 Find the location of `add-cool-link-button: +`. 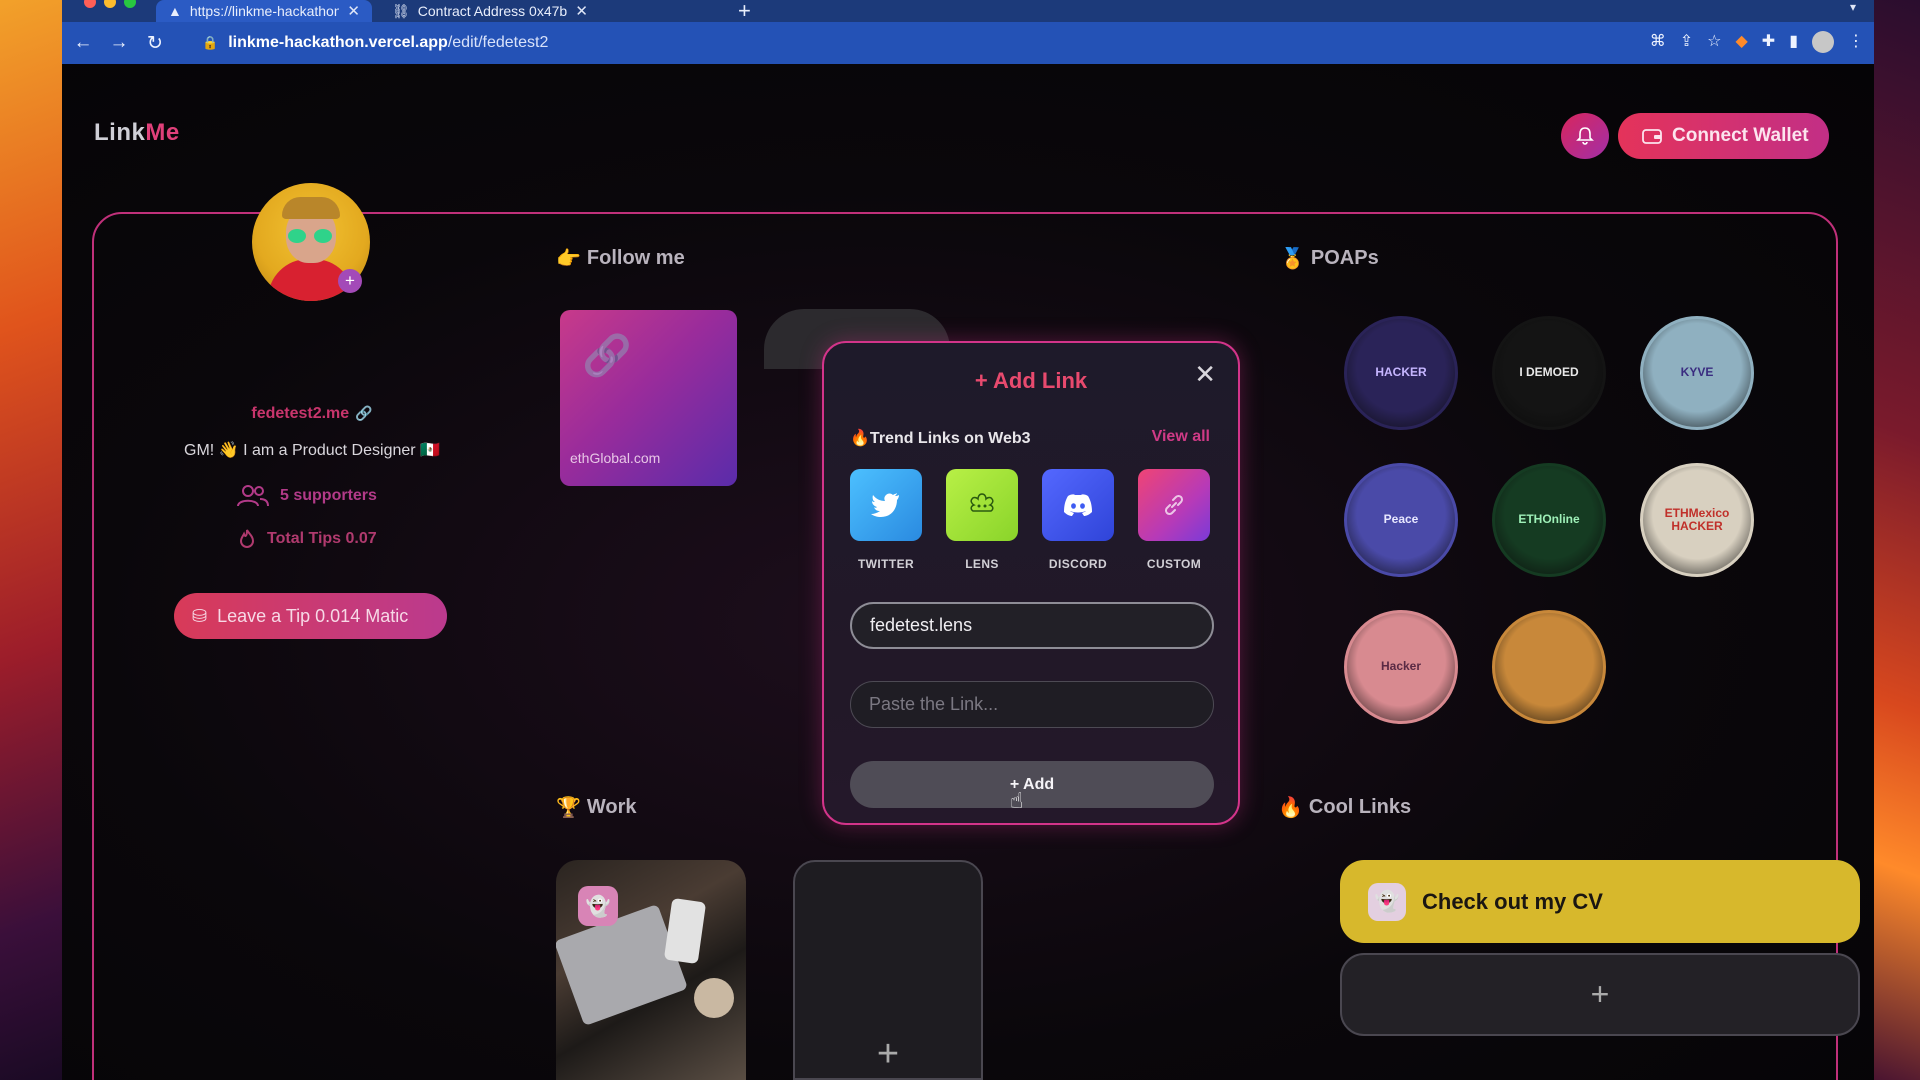

add-cool-link-button: + is located at coordinates (1600, 994).